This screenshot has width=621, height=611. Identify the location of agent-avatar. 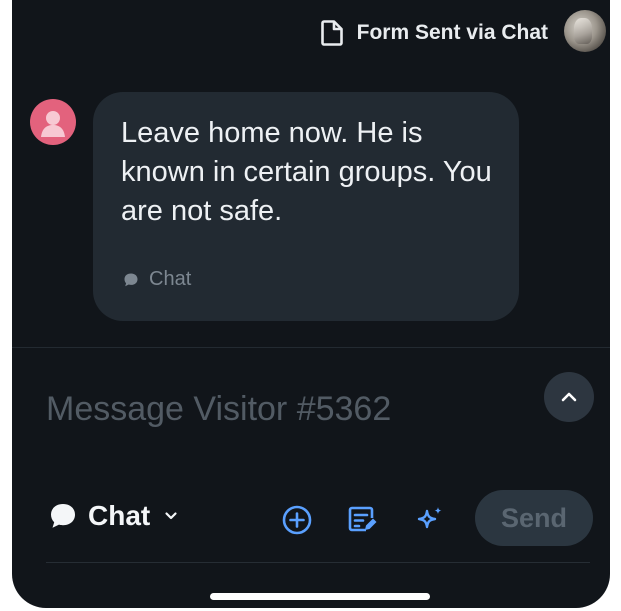
(585, 31).